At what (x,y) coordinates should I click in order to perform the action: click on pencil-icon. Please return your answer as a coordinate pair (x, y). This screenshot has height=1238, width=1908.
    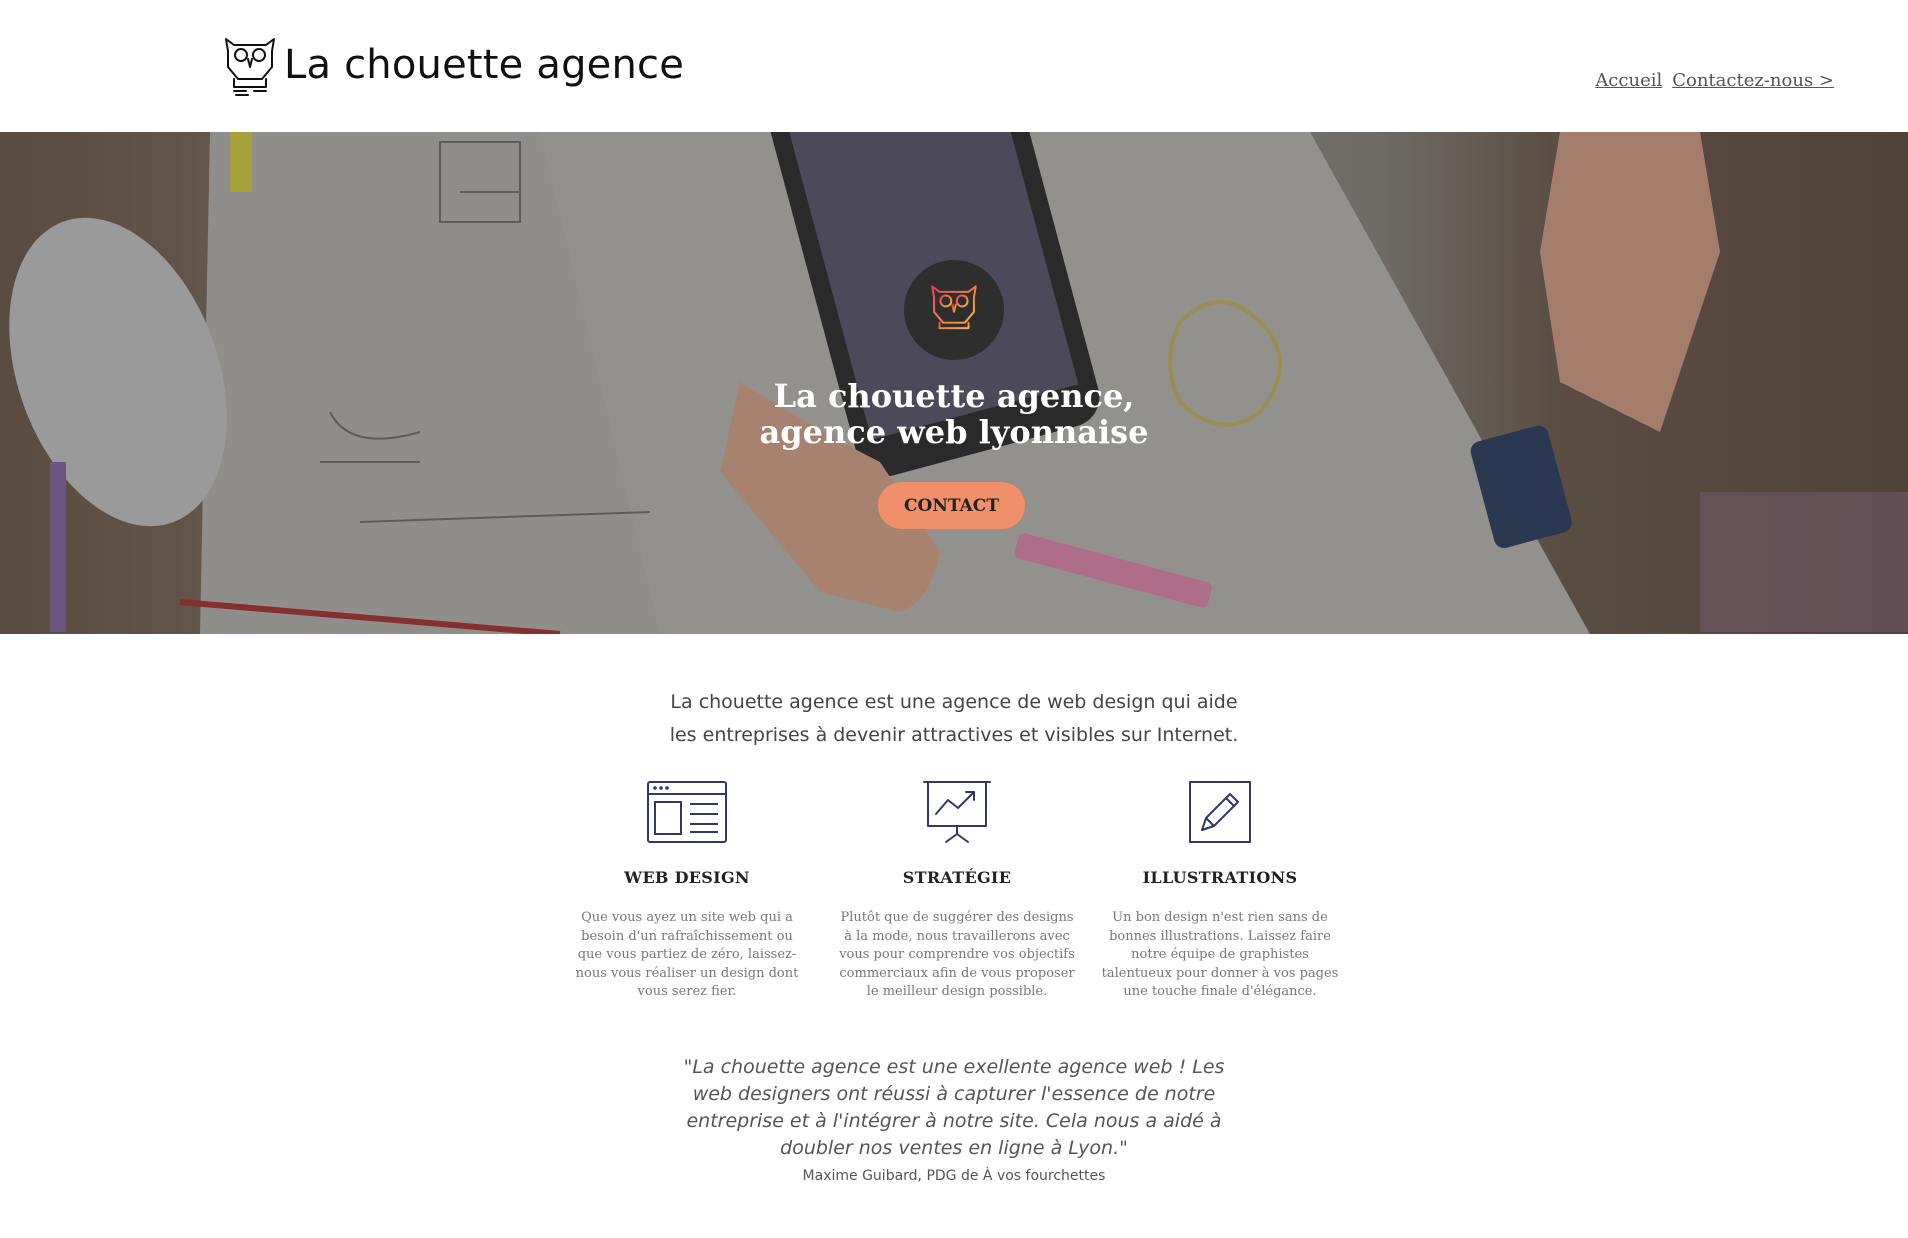
    Looking at the image, I should click on (1220, 812).